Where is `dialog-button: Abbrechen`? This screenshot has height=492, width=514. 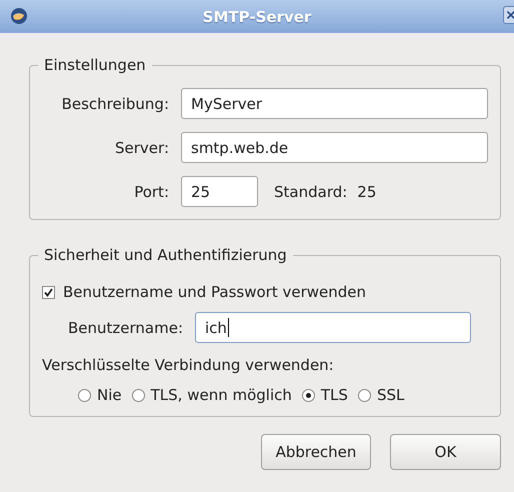 dialog-button: Abbrechen is located at coordinates (316, 452).